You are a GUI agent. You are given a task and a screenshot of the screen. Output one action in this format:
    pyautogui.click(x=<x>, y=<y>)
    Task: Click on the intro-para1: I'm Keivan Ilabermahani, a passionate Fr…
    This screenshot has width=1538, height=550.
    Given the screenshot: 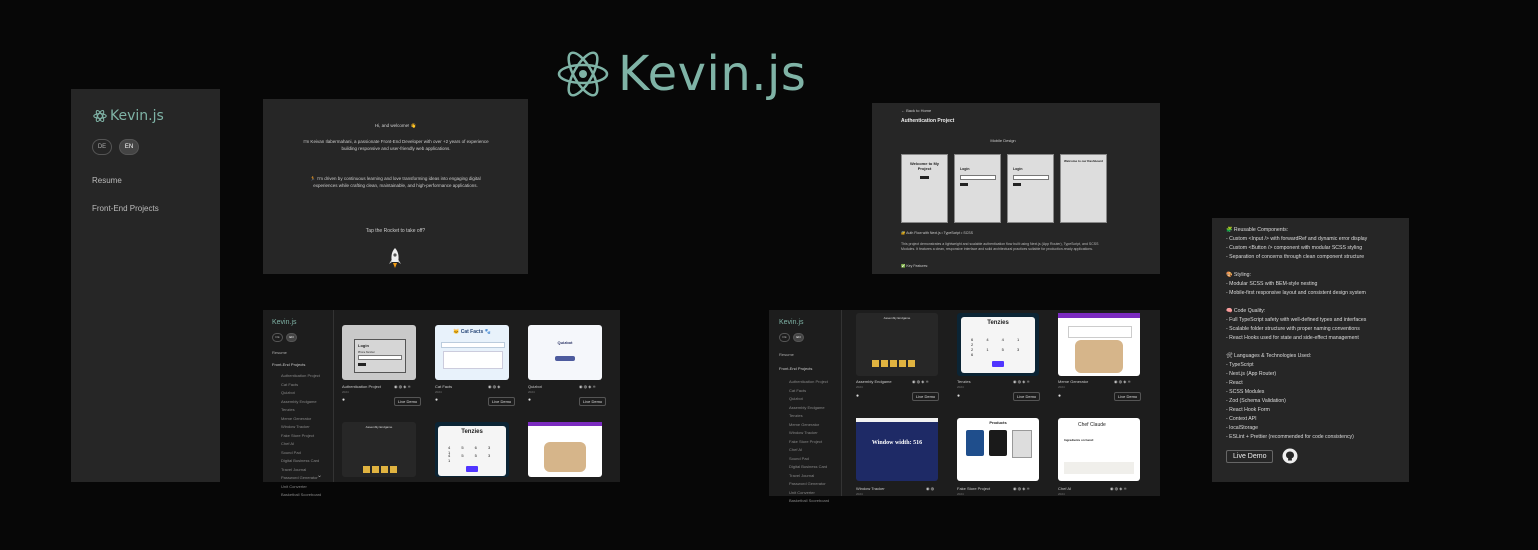 What is the action you would take?
    pyautogui.click(x=396, y=145)
    